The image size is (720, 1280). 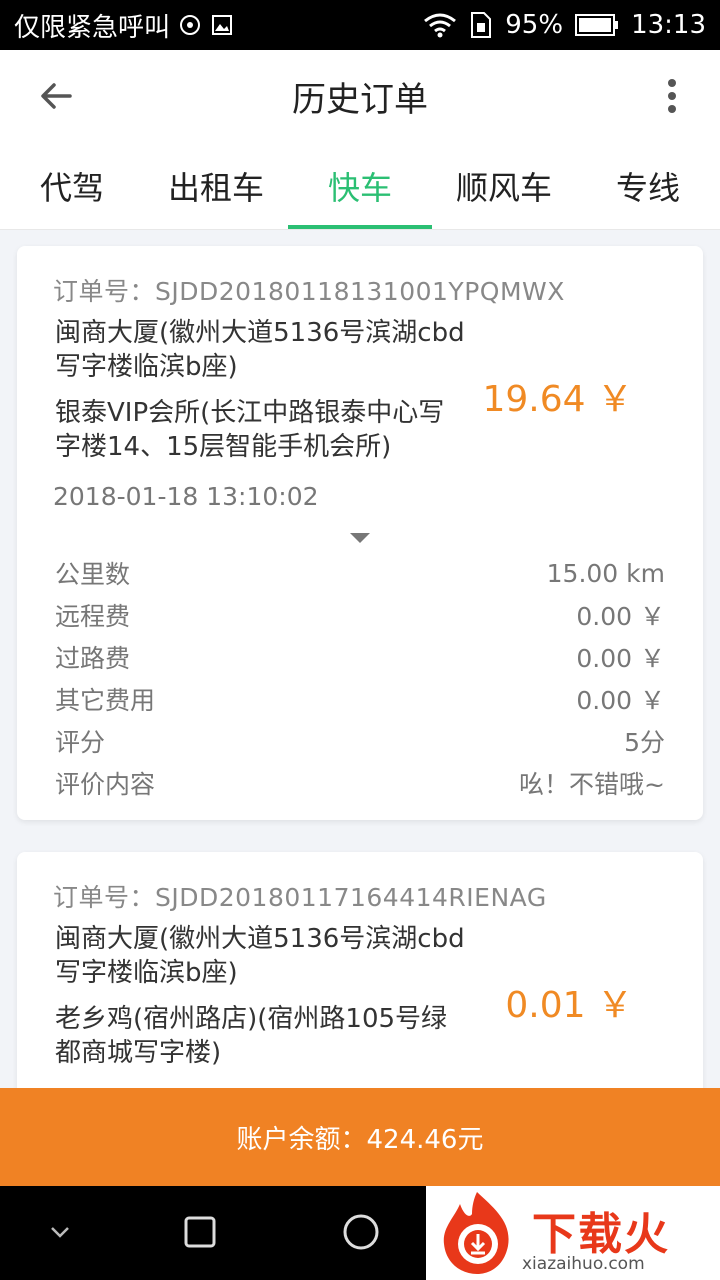 I want to click on detail-row-rating: 评分 5分, so click(x=360, y=742).